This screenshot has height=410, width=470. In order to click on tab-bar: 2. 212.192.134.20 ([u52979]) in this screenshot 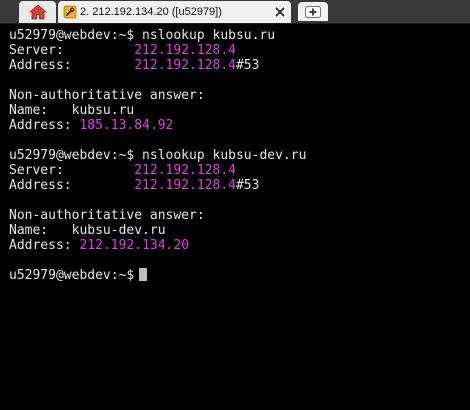, I will do `click(235, 12)`.